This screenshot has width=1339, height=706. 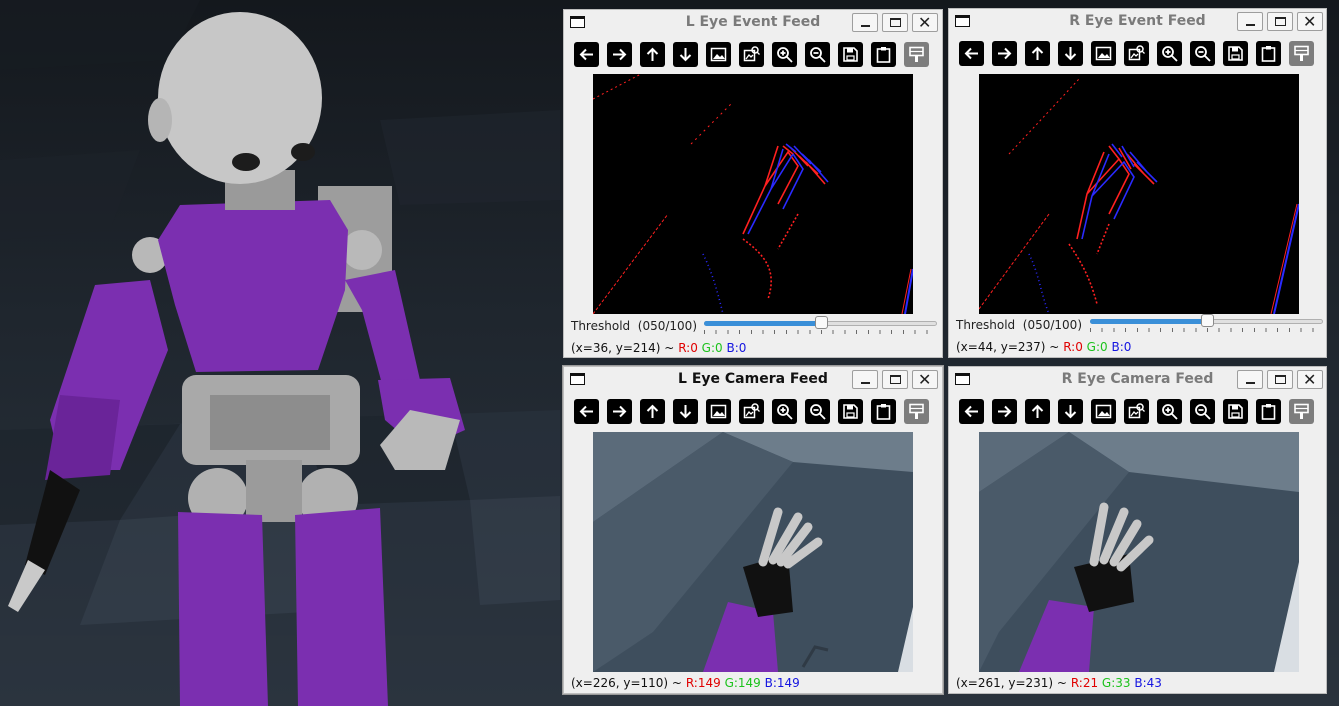 What do you see at coordinates (634, 326) in the screenshot?
I see `threshold-control: Threshold (050/100)` at bounding box center [634, 326].